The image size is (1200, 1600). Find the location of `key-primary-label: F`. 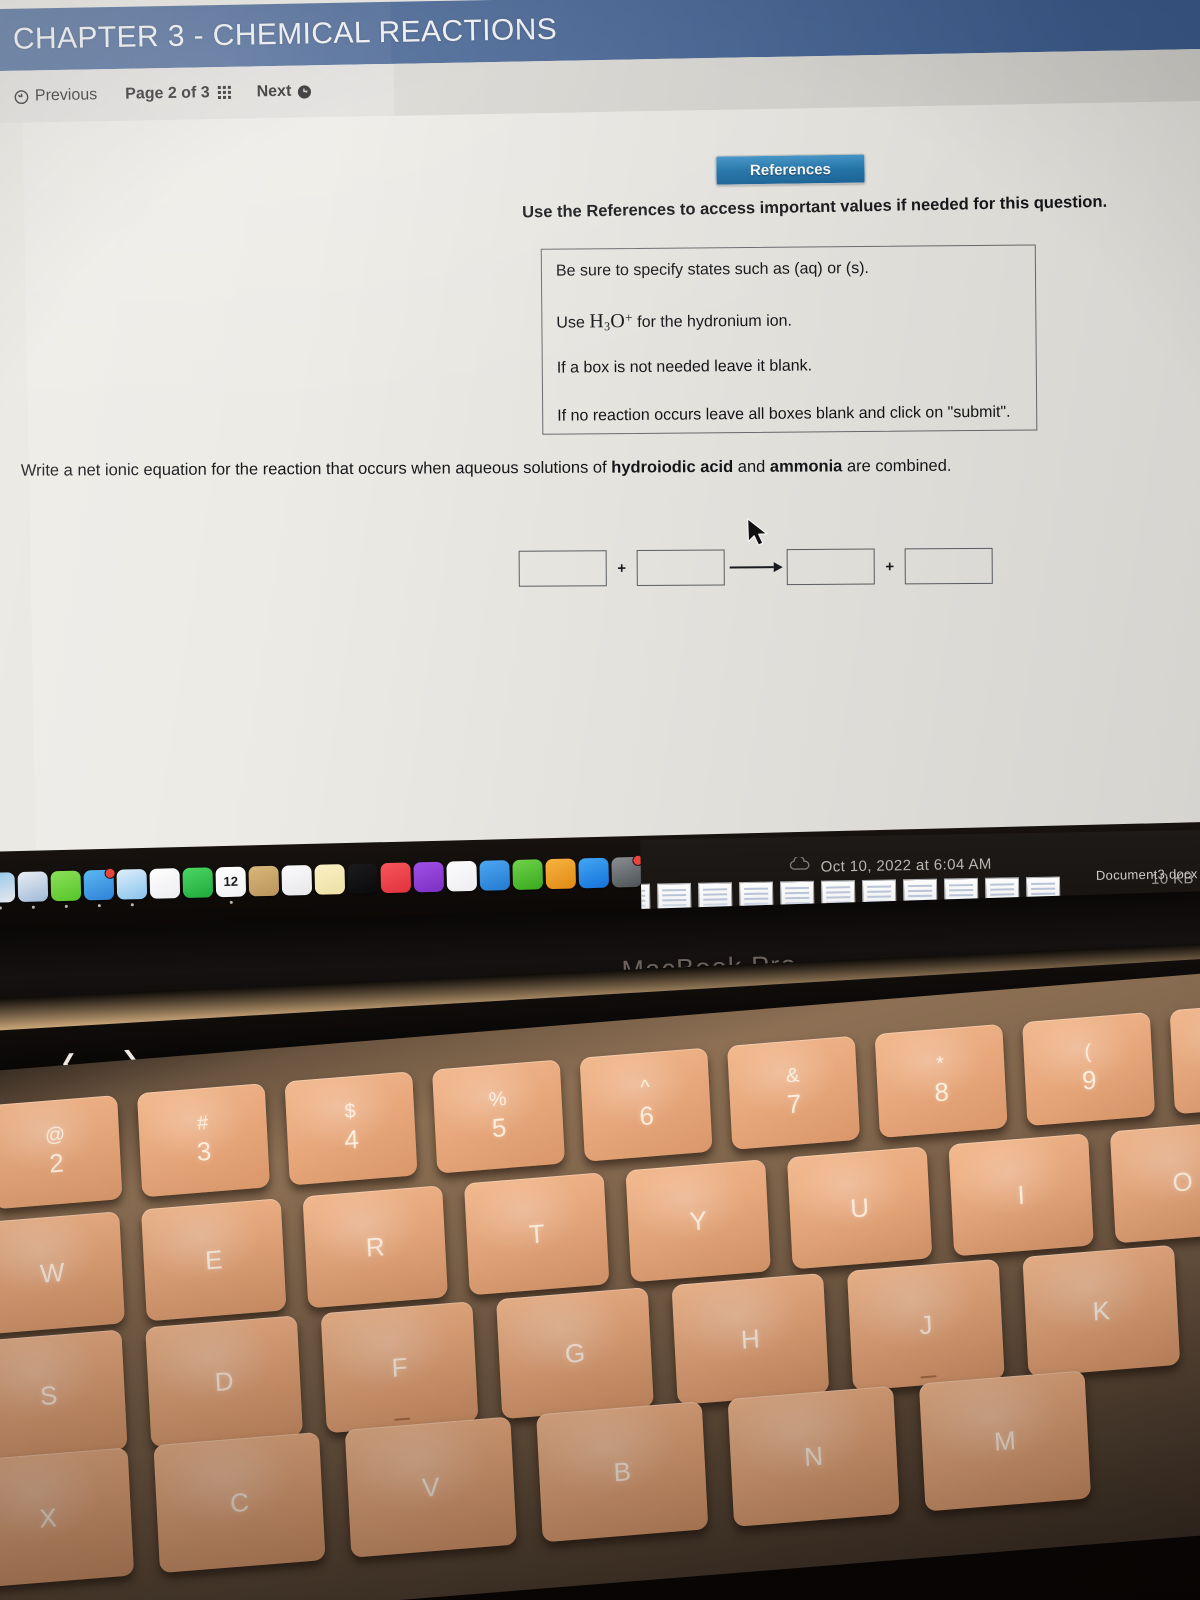

key-primary-label: F is located at coordinates (399, 1367).